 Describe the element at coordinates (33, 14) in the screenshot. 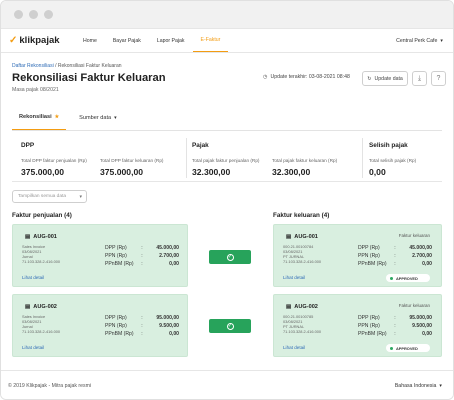

I see `window-dot-minimize` at that location.